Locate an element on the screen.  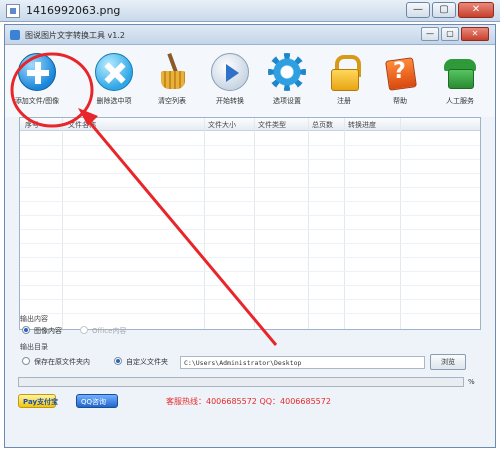
maximize-button: ▢ is located at coordinates (444, 10).